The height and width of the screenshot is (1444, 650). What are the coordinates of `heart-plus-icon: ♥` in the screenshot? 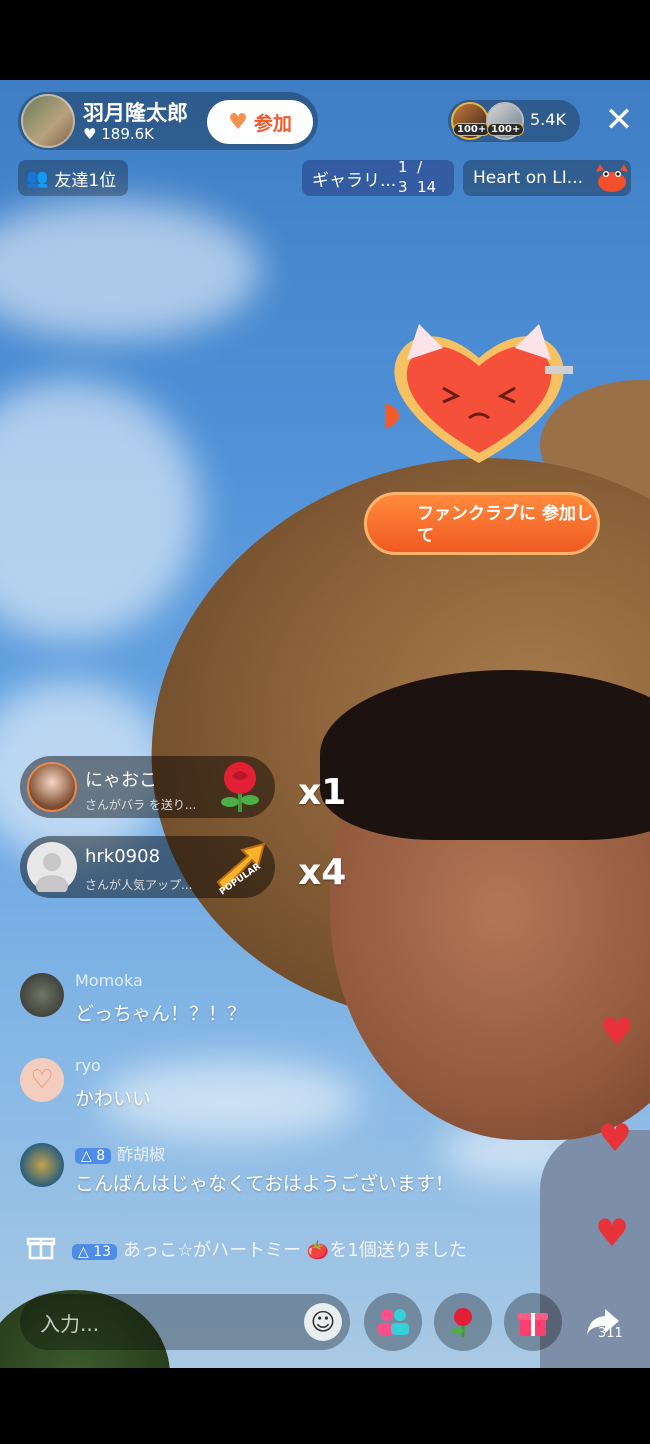 It's located at (238, 122).